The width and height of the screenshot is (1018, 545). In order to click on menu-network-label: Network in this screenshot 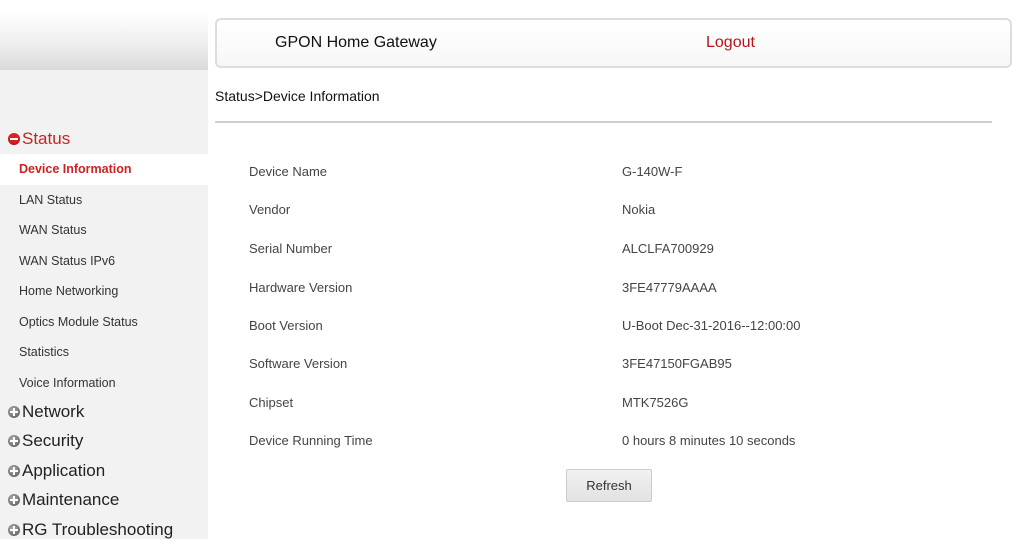, I will do `click(53, 411)`.